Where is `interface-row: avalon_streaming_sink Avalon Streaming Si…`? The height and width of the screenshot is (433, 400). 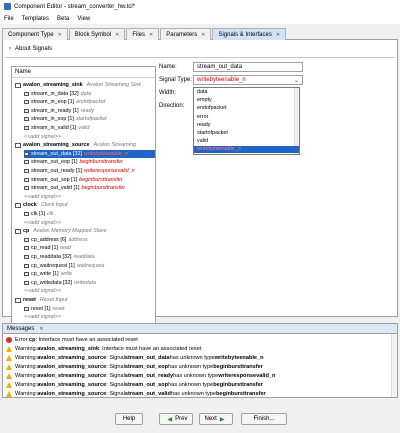
interface-row: avalon_streaming_sink Avalon Streaming Si… is located at coordinates (85, 85).